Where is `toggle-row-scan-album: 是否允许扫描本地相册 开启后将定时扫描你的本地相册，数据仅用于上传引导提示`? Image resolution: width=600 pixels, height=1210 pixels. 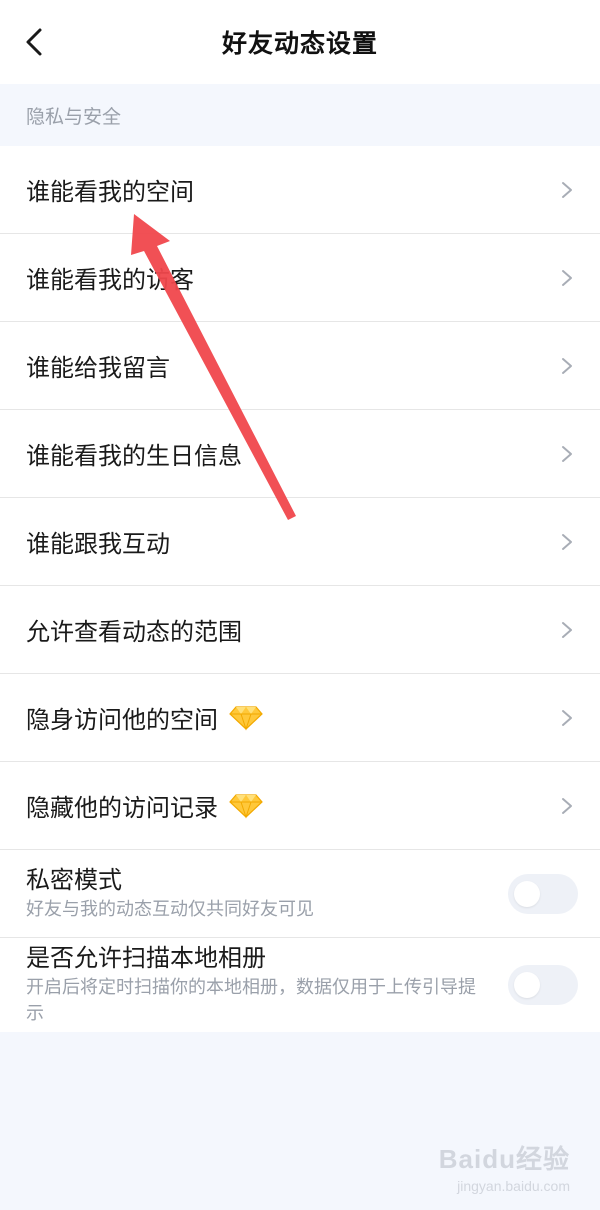 toggle-row-scan-album: 是否允许扫描本地相册 开启后将定时扫描你的本地相册，数据仅用于上传引导提示 is located at coordinates (300, 985).